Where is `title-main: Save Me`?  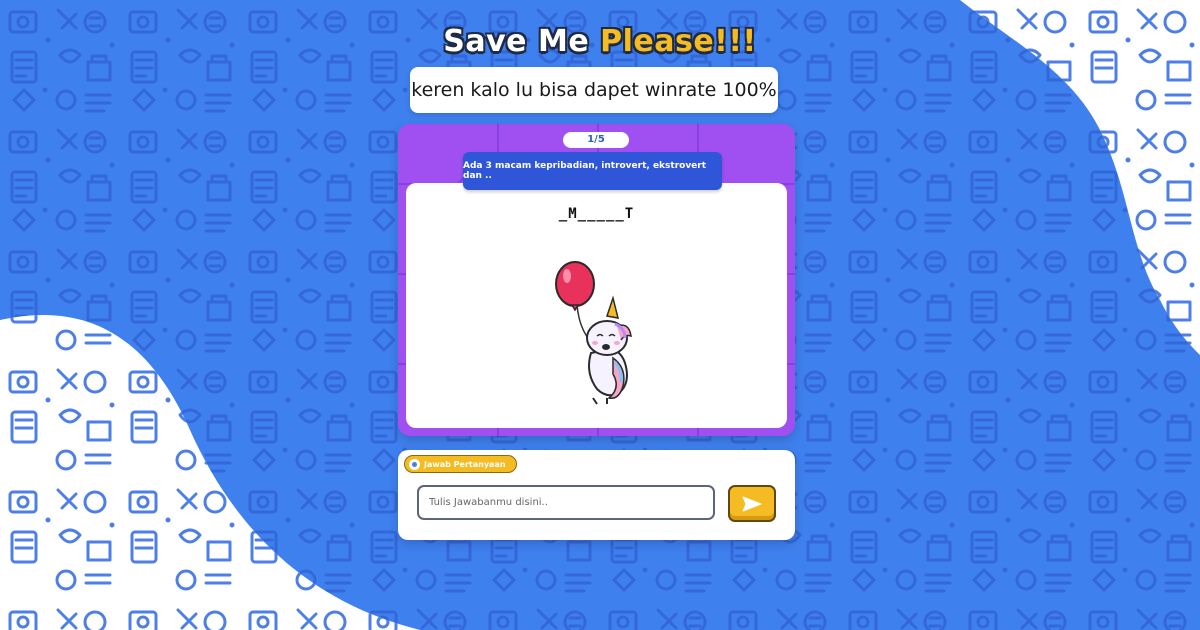
title-main: Save Me is located at coordinates (522, 41).